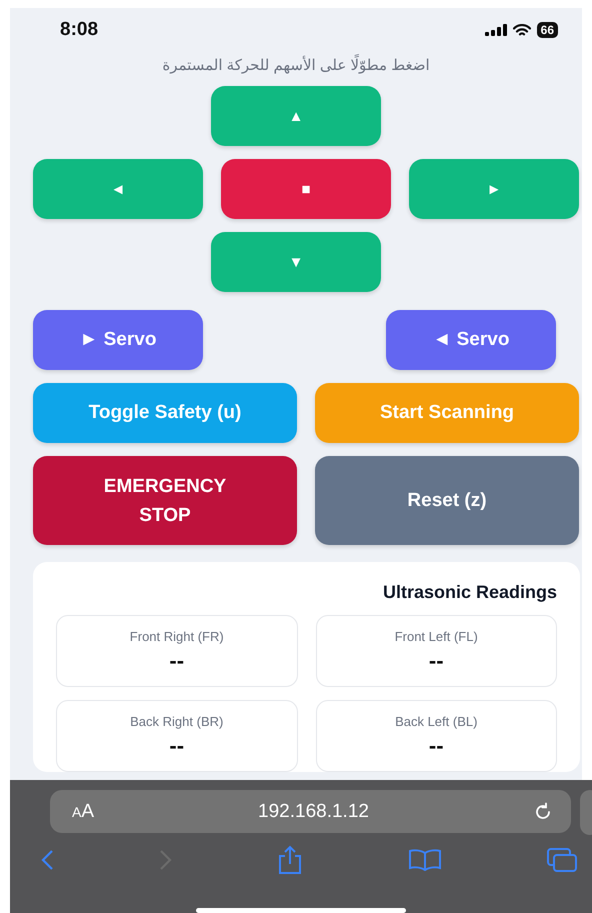  I want to click on up-button: ▲, so click(296, 116).